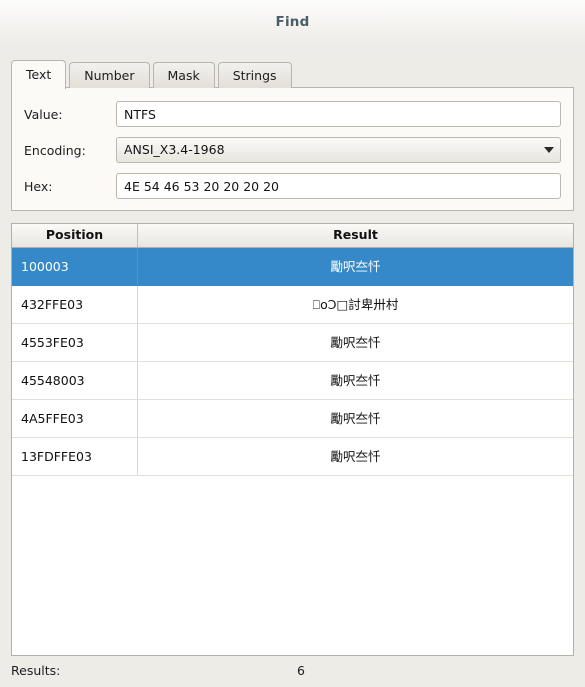 This screenshot has width=585, height=687. I want to click on tab-strings: Strings, so click(254, 75).